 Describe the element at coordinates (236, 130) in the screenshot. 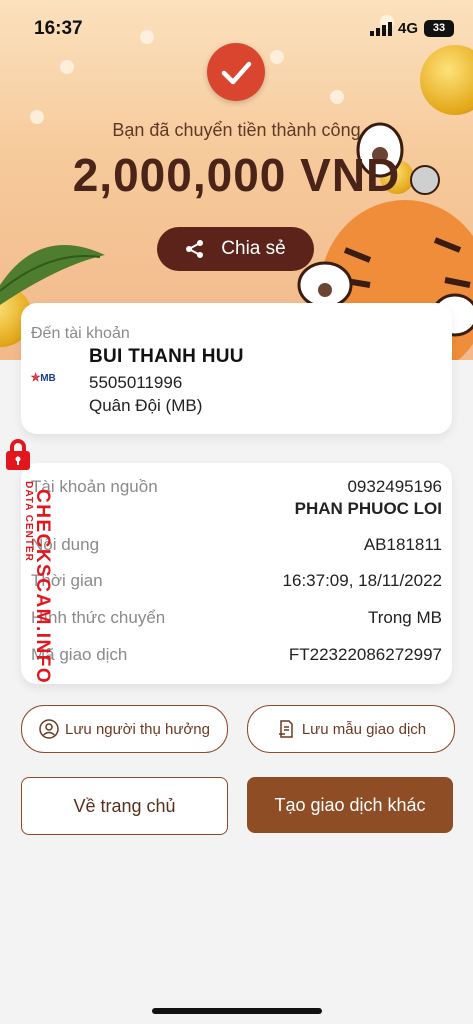

I see `success-message: Bạn đã chuyển tiền thành công` at that location.